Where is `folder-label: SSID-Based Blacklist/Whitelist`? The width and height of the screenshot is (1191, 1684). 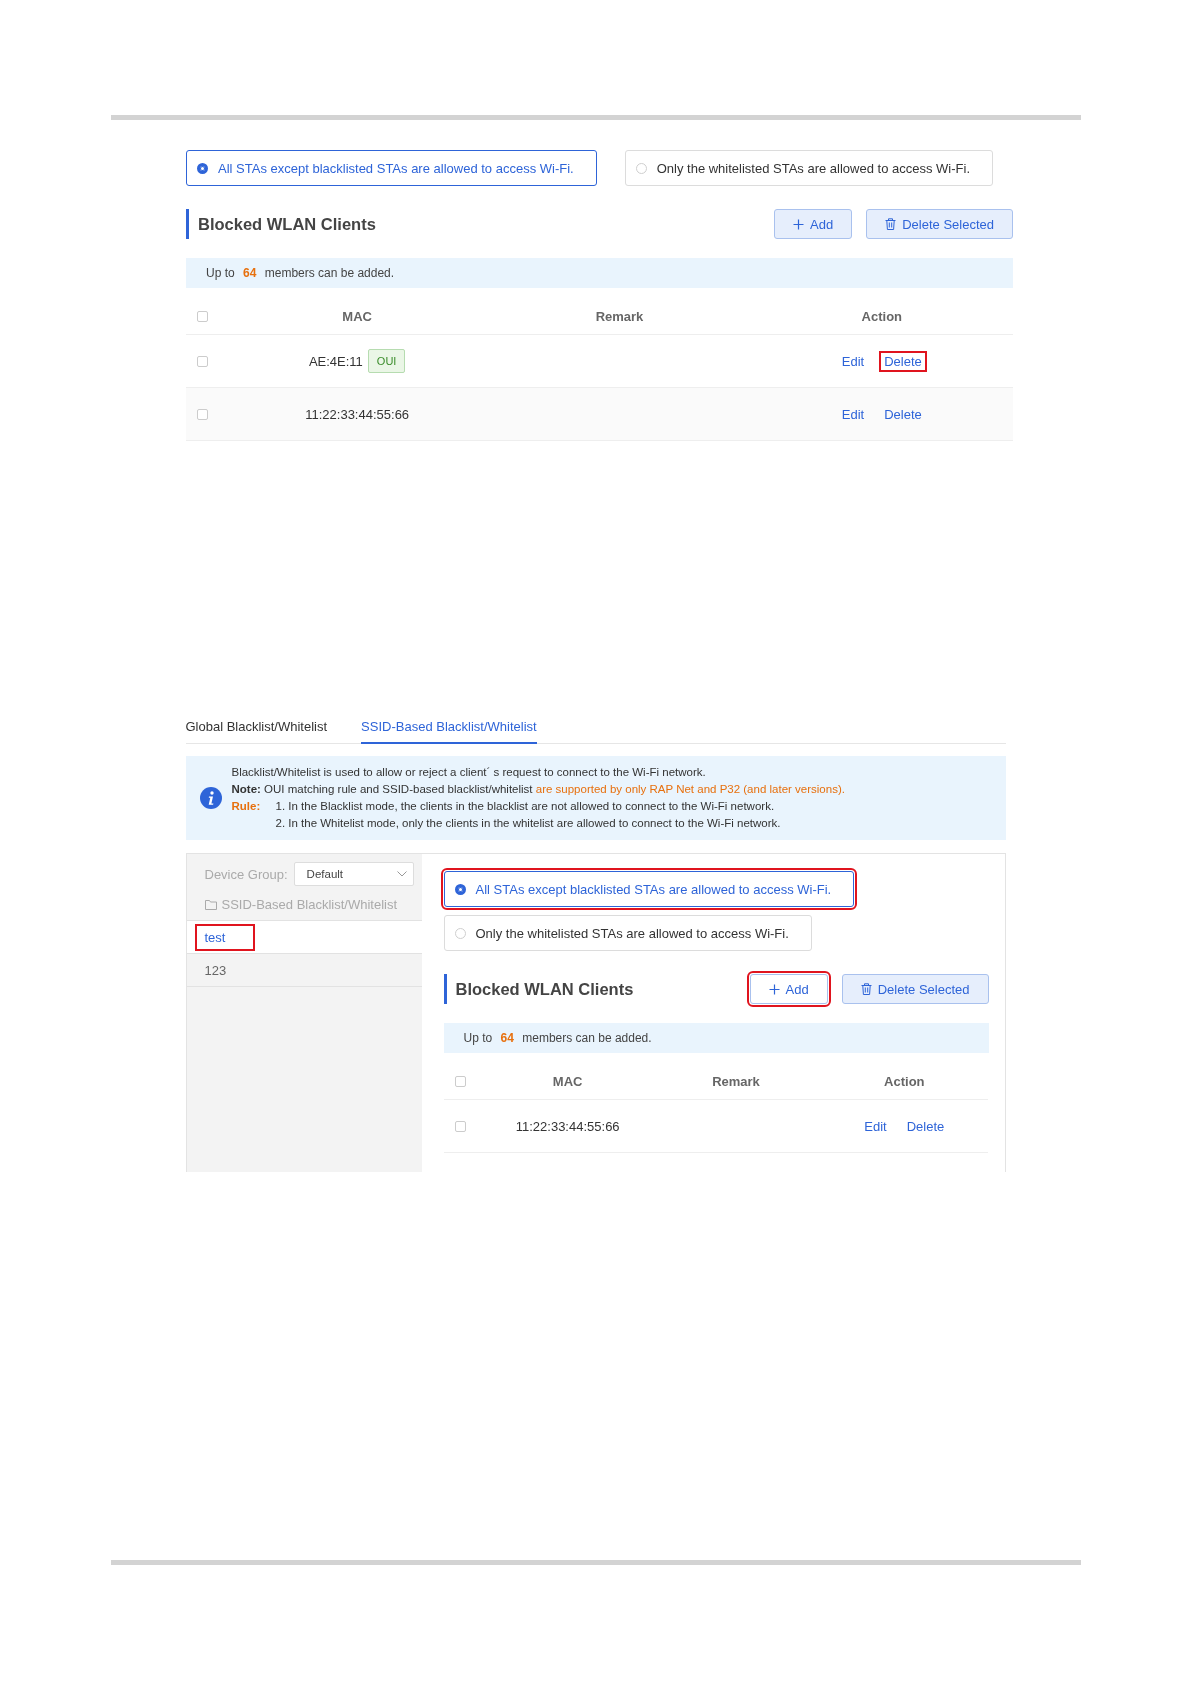 folder-label: SSID-Based Blacklist/Whitelist is located at coordinates (309, 904).